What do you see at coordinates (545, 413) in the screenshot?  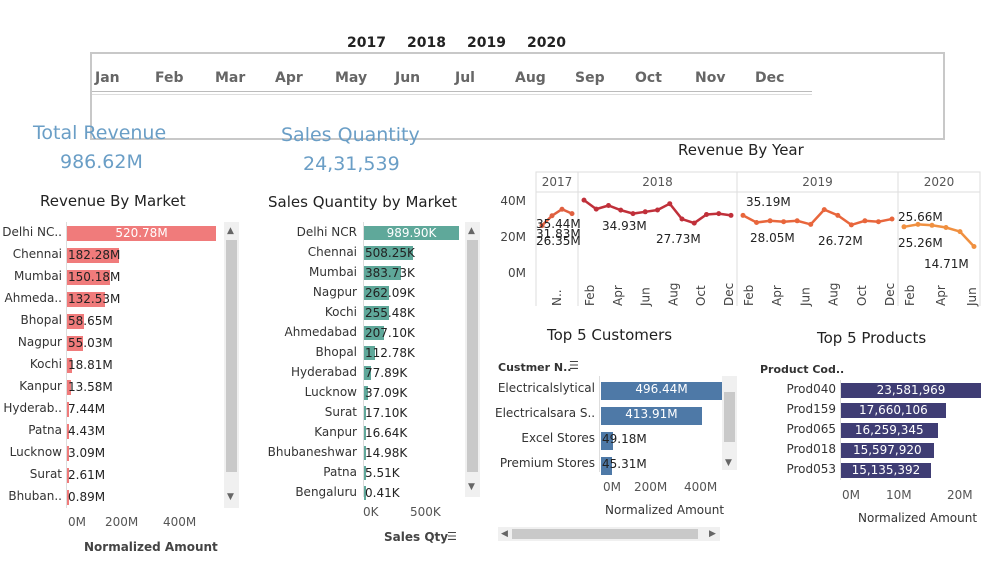 I see `top_customers-label-1: Electricalsara S..` at bounding box center [545, 413].